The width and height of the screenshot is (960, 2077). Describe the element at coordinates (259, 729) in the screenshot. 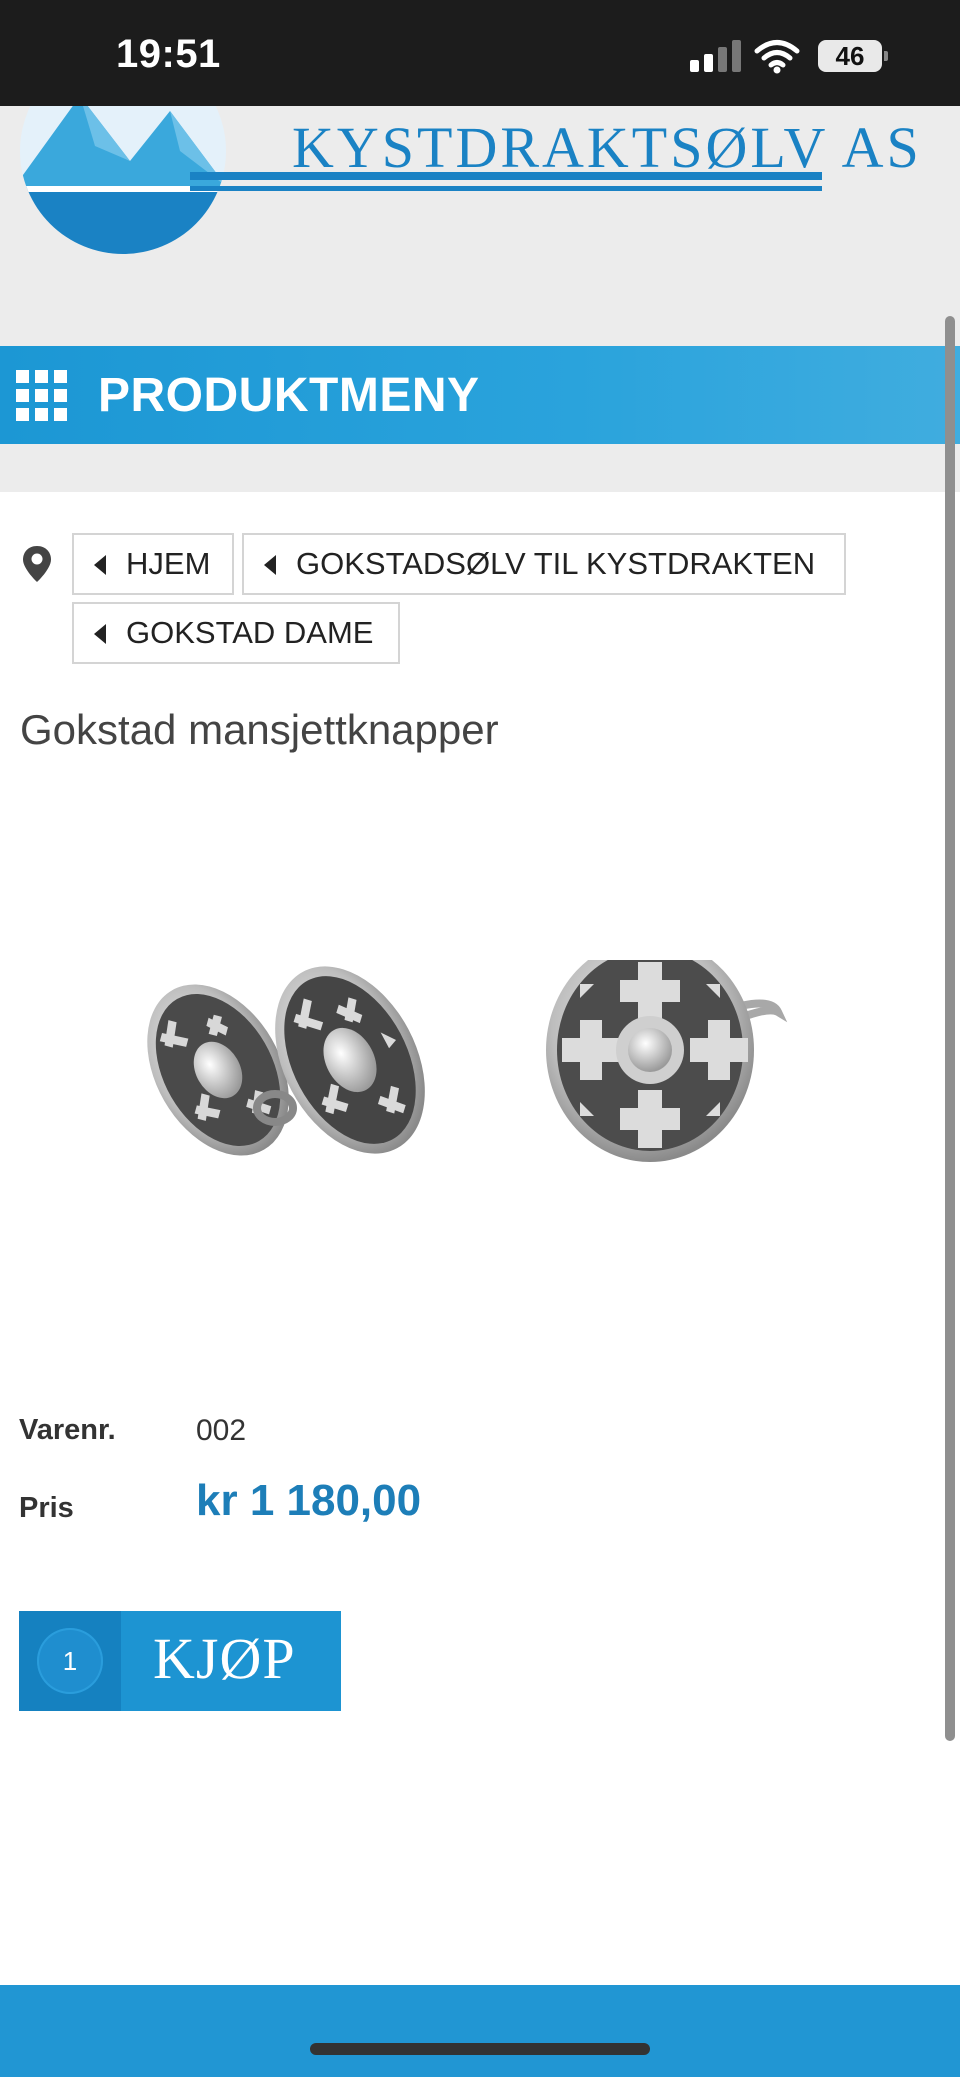

I see `product-title: Gokstad mansjettknapper` at that location.